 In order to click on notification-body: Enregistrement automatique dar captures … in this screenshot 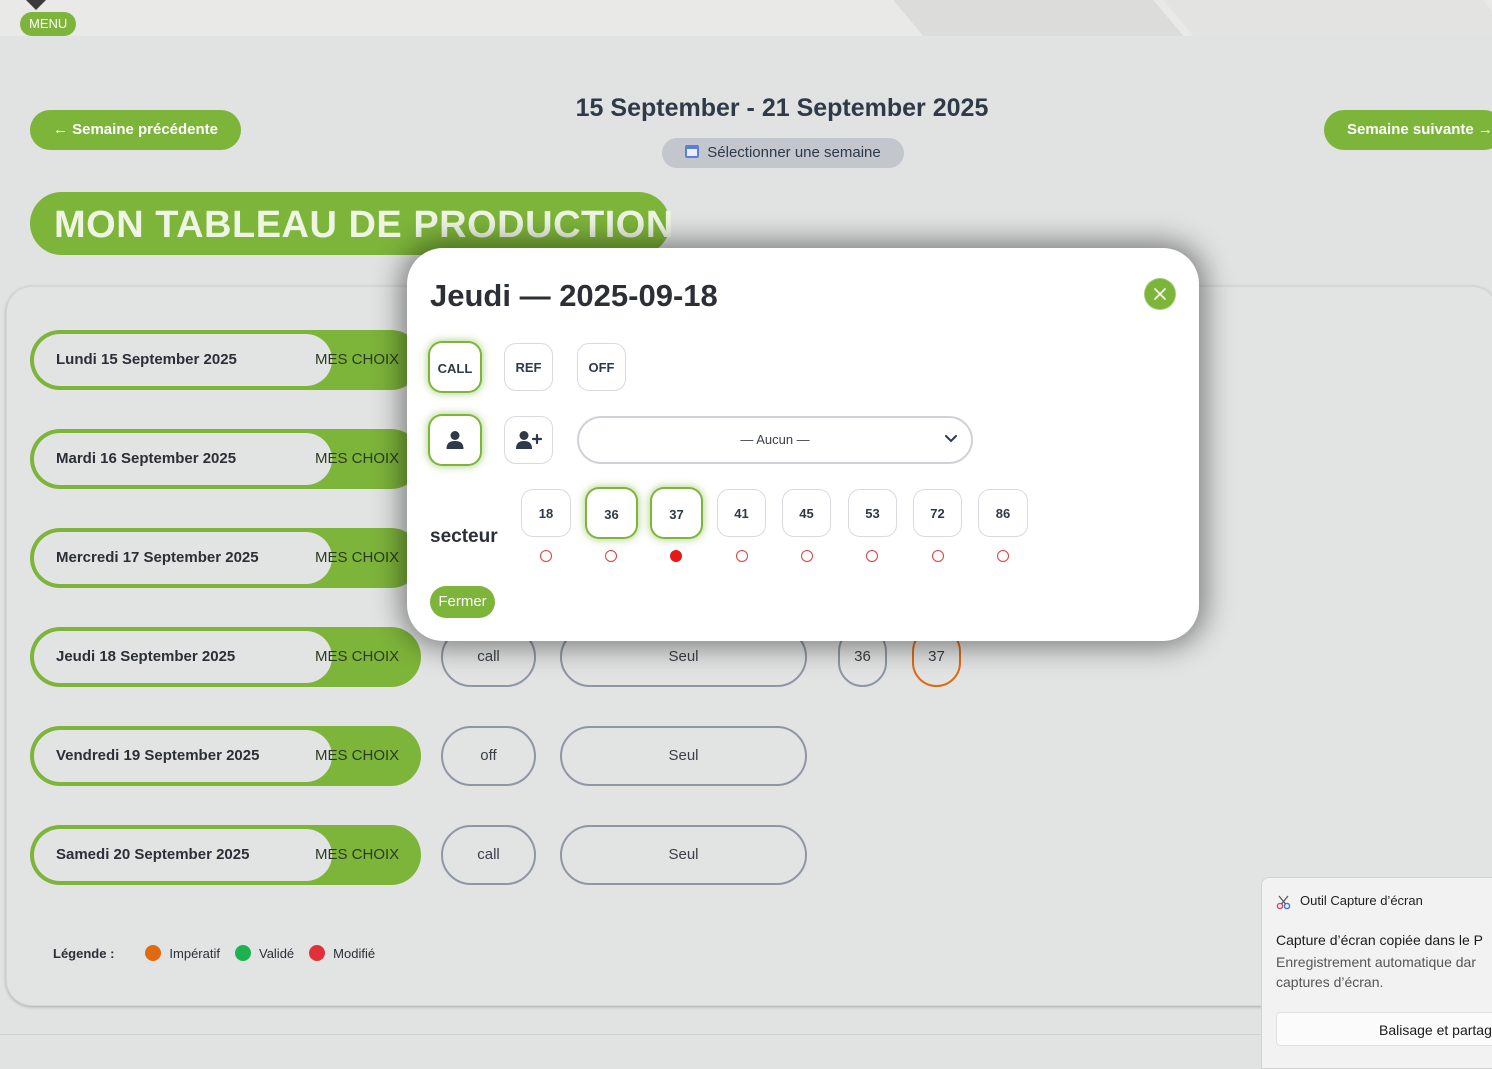, I will do `click(1376, 972)`.